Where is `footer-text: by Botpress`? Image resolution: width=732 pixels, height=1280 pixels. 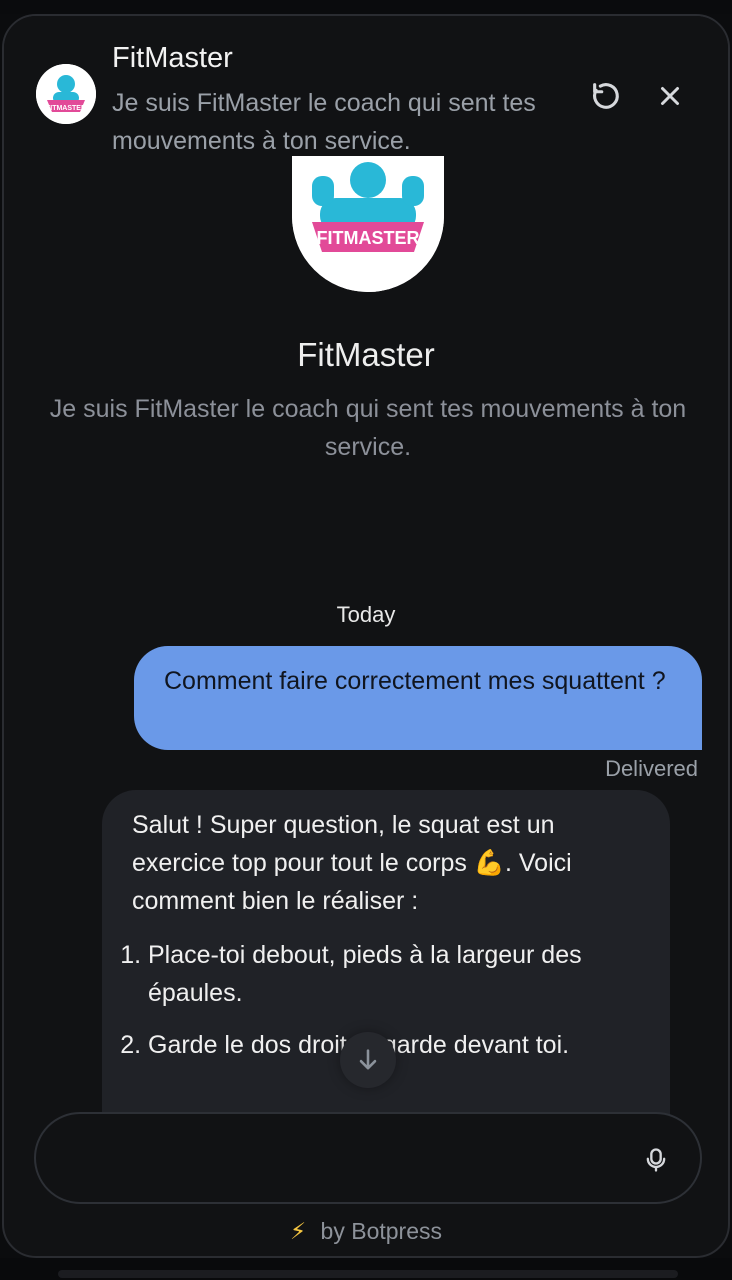 footer-text: by Botpress is located at coordinates (381, 1231).